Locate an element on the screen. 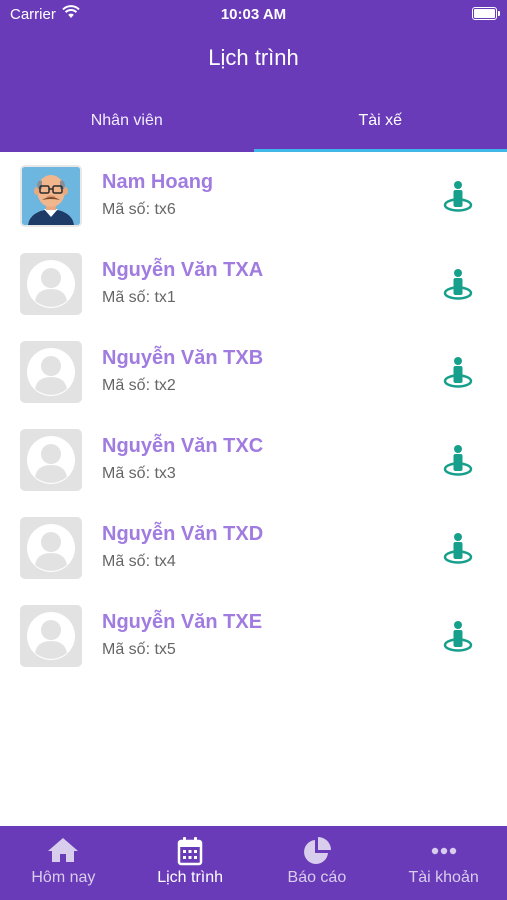 This screenshot has width=507, height=900. nav-report: Báo cáo is located at coordinates (317, 863).